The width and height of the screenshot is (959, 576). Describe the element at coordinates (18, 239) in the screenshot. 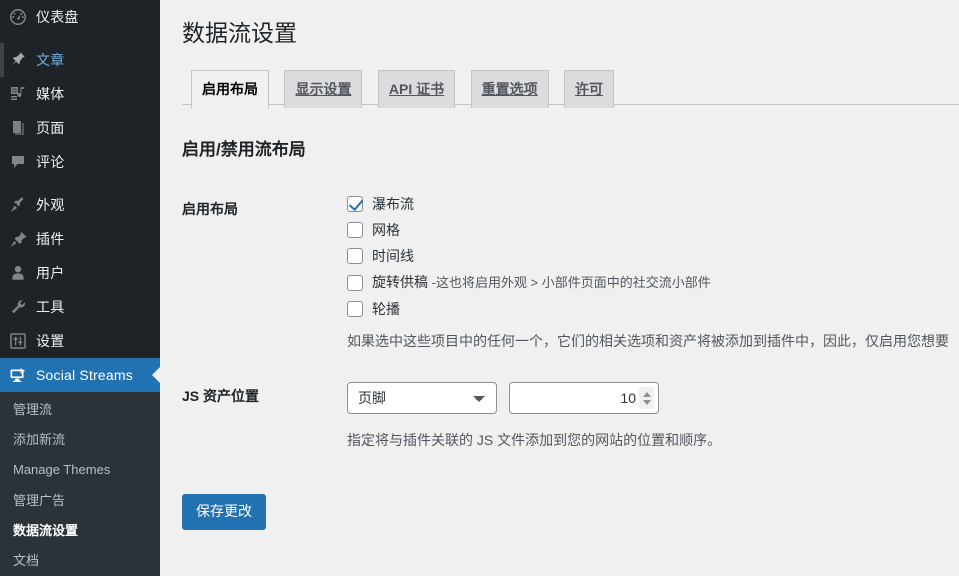

I see `plugins-icon` at that location.